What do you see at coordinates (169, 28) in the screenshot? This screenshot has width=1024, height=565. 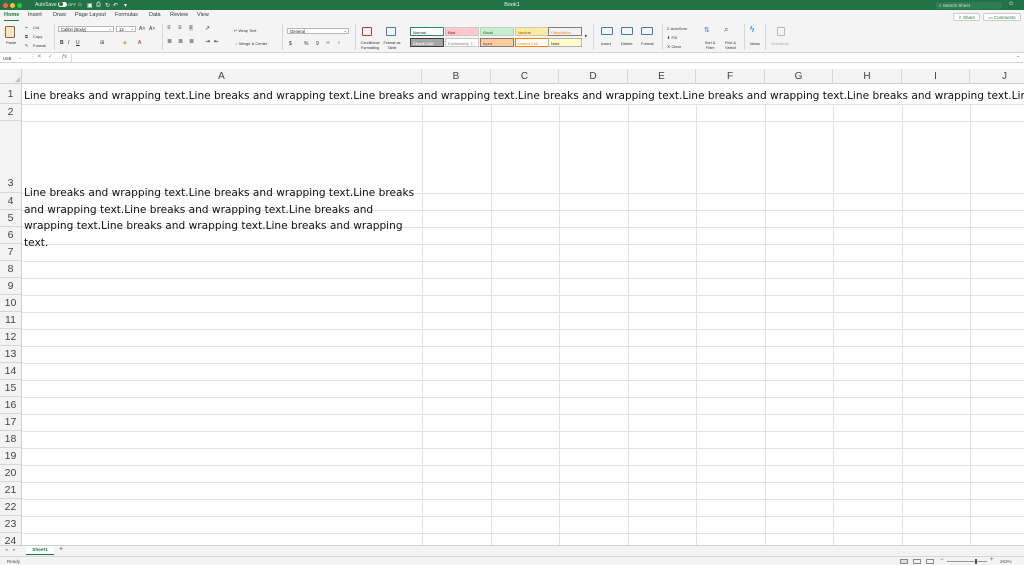 I see `align-top-icon: ≡` at bounding box center [169, 28].